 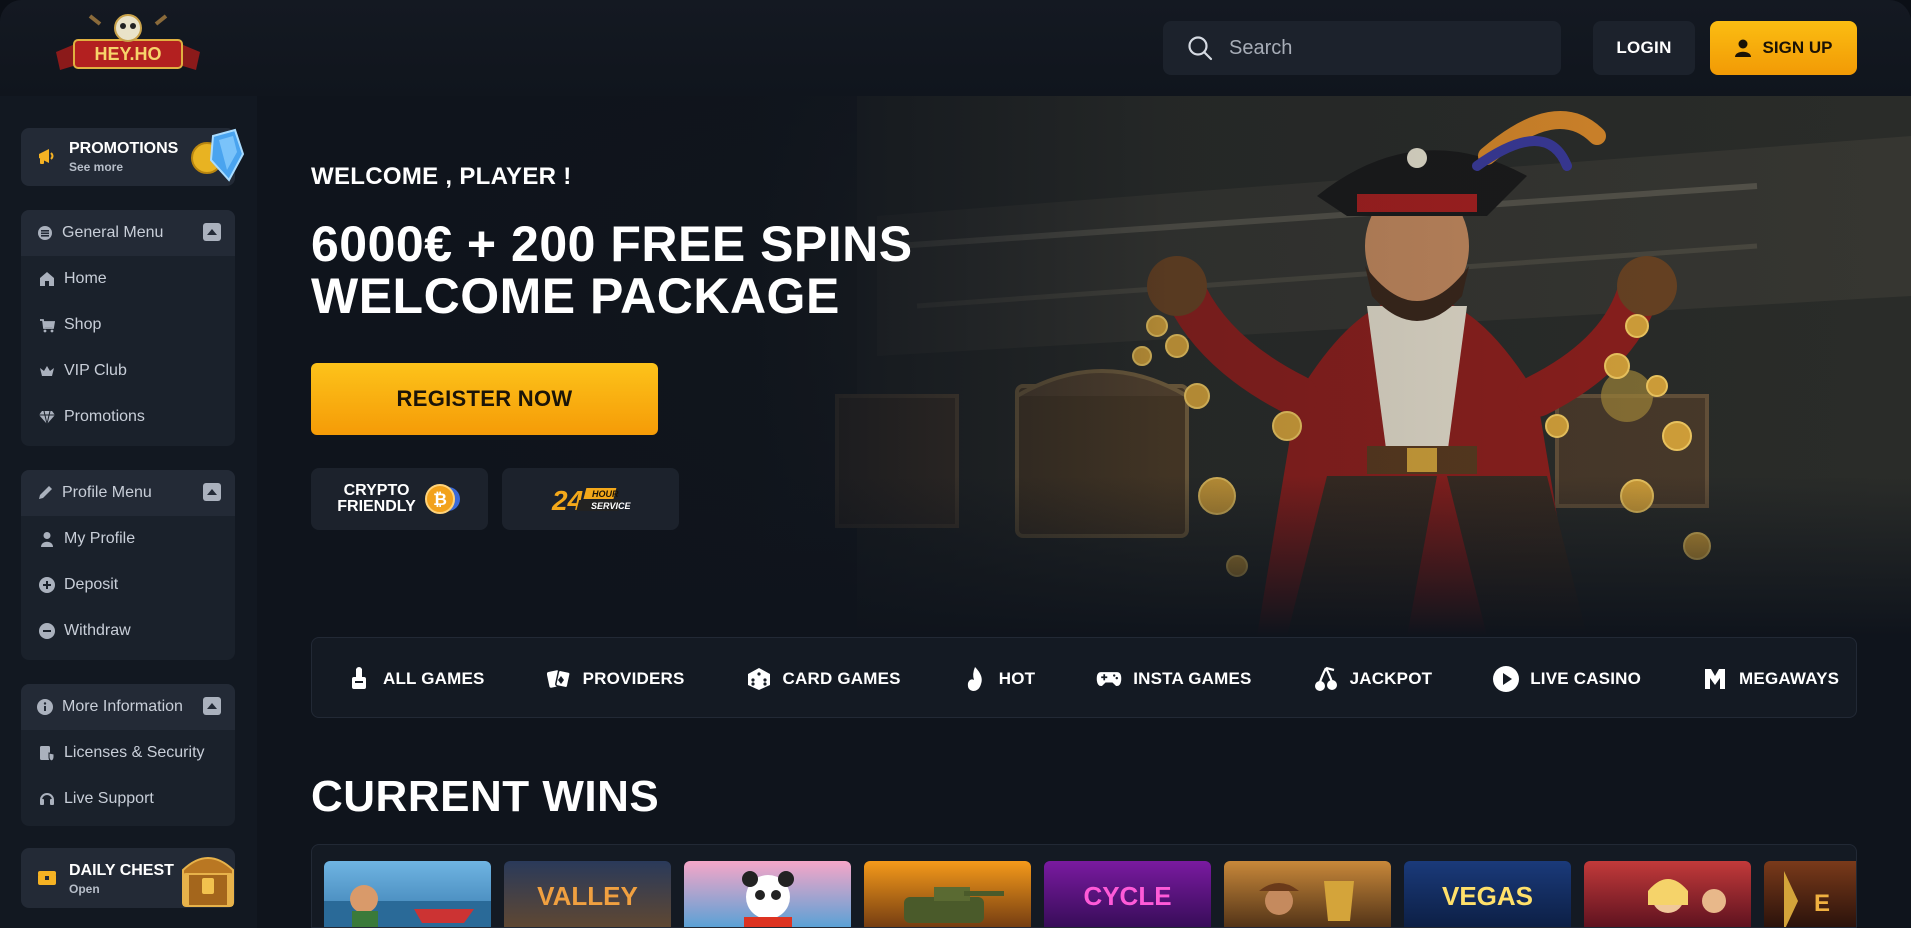 What do you see at coordinates (591, 500) in the screenshot?
I see `24-hour-service-icon: 24 HOUR SERVICE` at bounding box center [591, 500].